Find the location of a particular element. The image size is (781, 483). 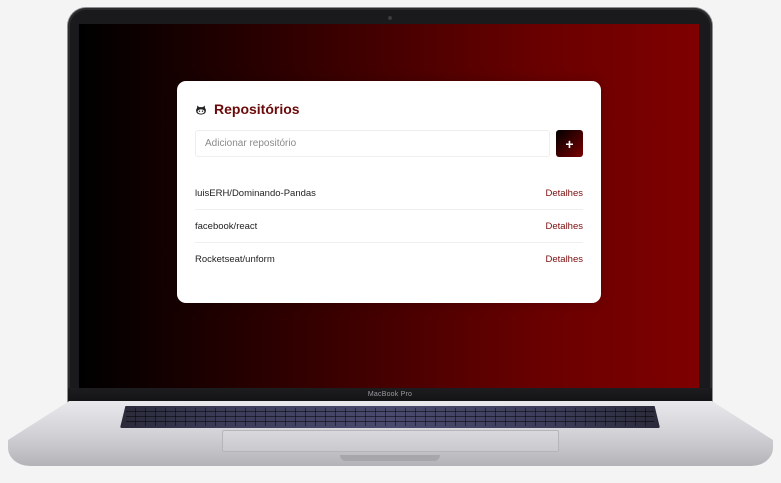

laptop-chin: MacBook Pro is located at coordinates (390, 395).